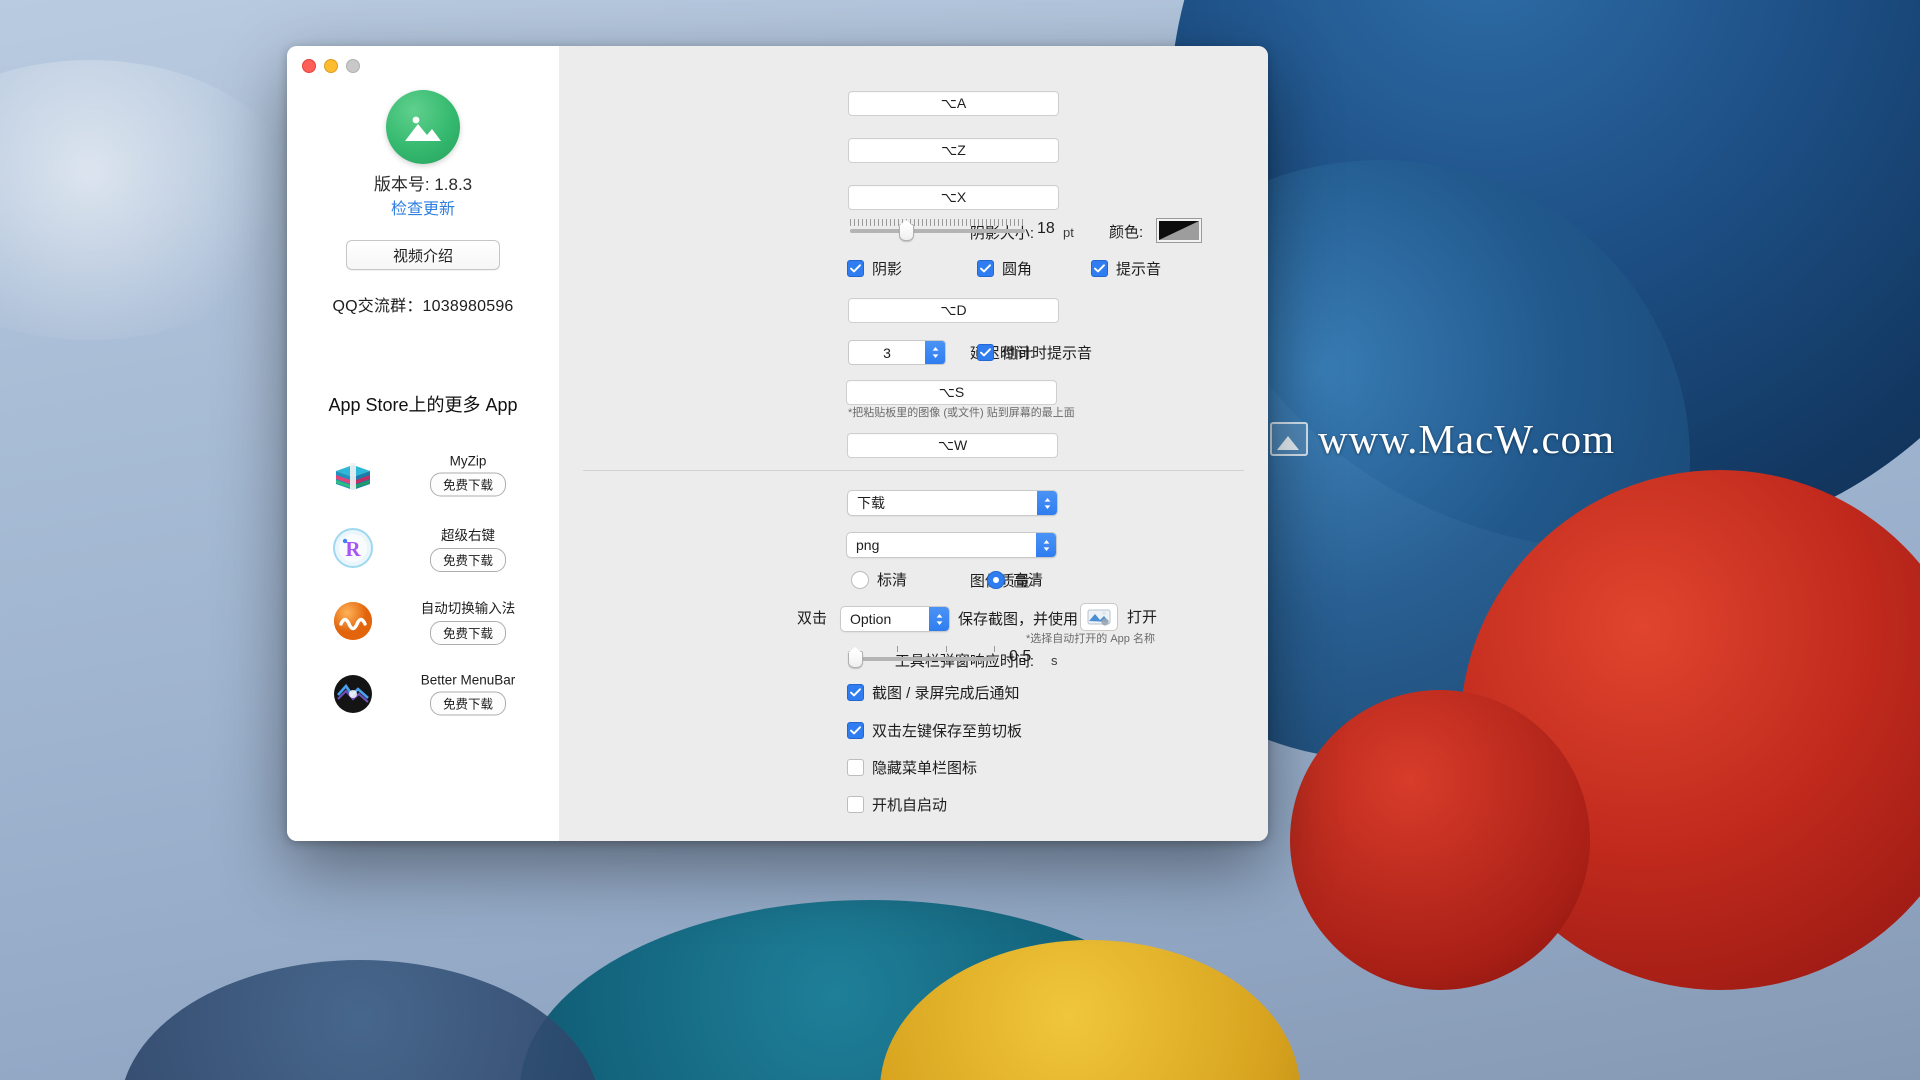  Describe the element at coordinates (360, 1020) in the screenshot. I see `wallpaper-navy-balloon` at that location.